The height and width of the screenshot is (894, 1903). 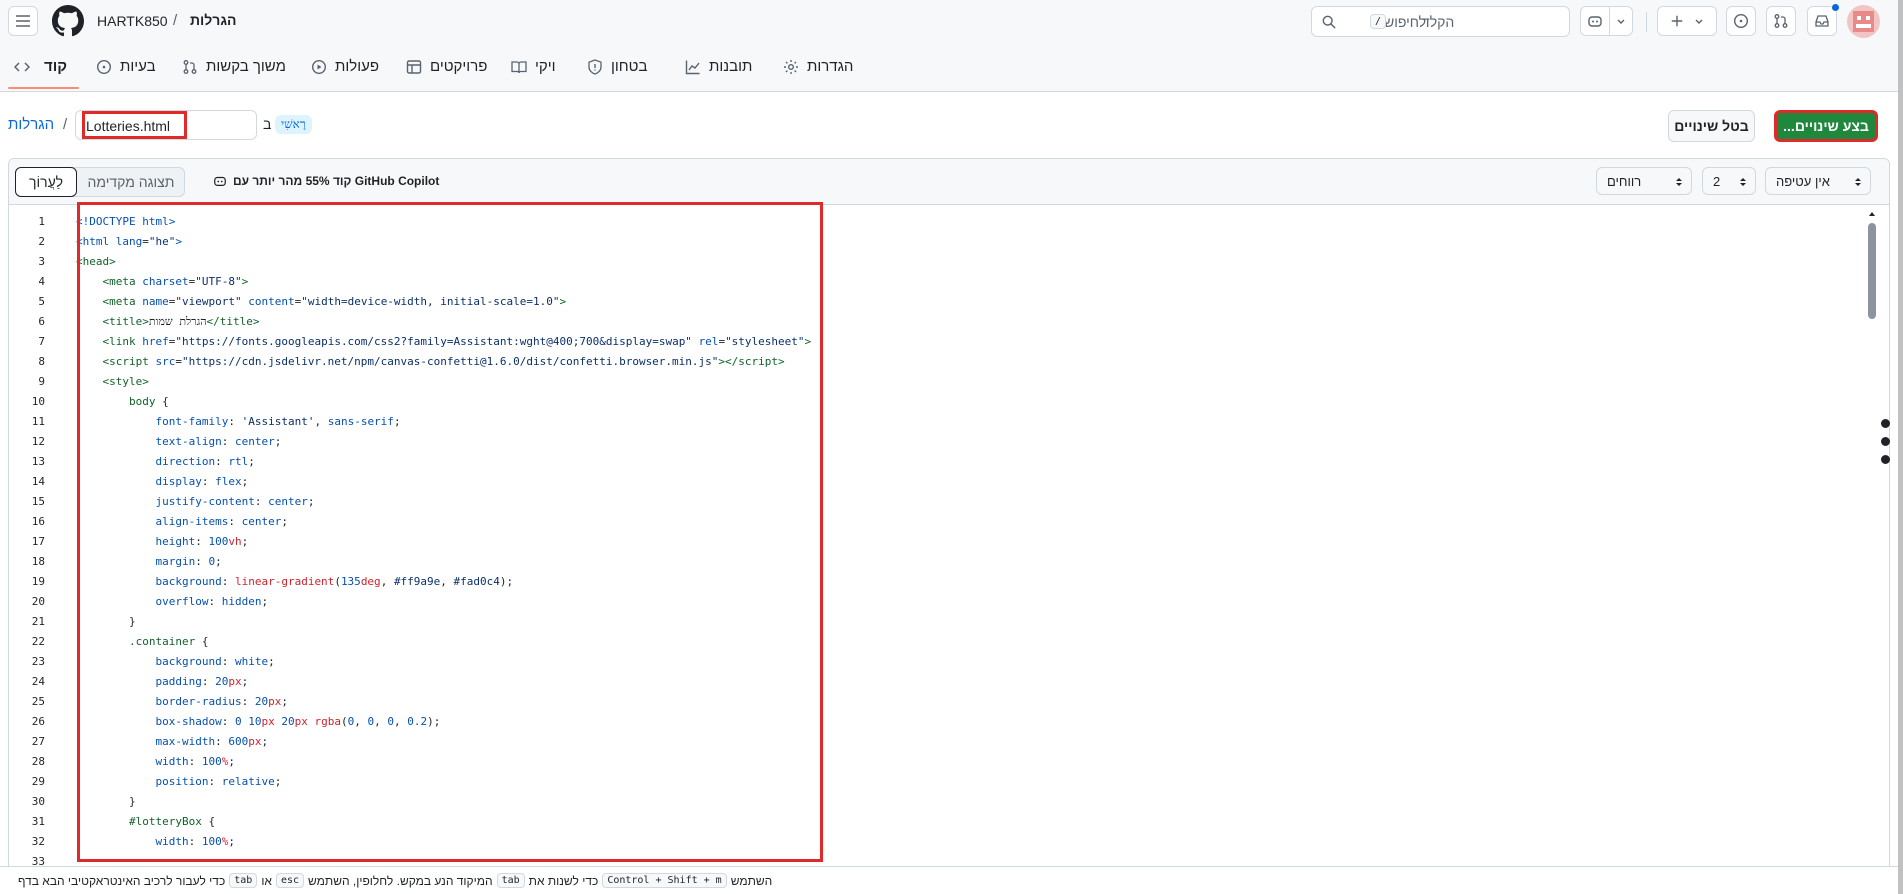 I want to click on line-number: 18, so click(x=38, y=561).